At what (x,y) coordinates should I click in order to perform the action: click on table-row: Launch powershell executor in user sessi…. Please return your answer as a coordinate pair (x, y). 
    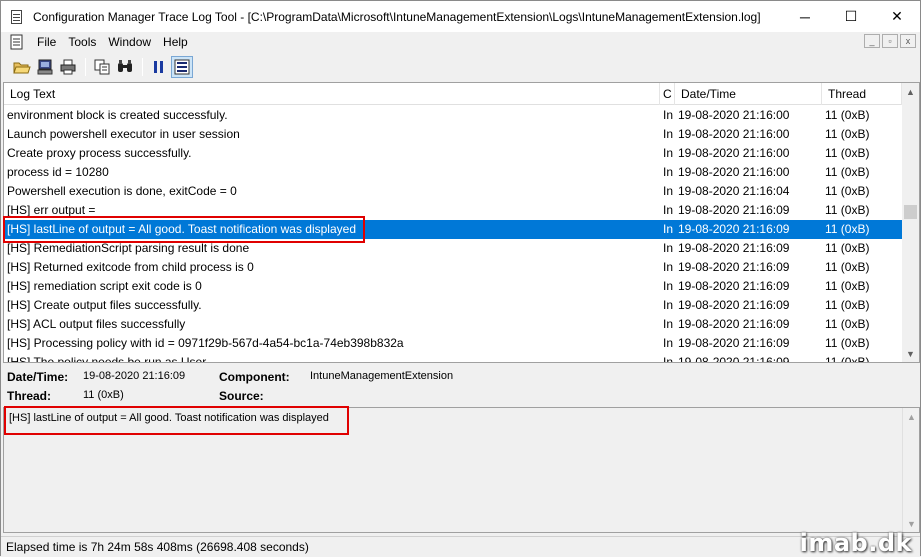
    Looking at the image, I should click on (453, 134).